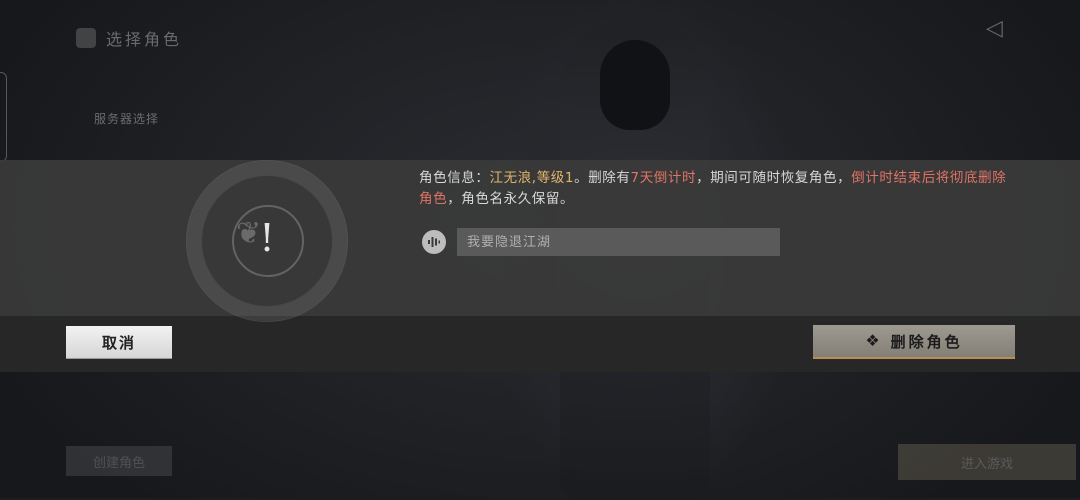 The image size is (1080, 500). What do you see at coordinates (602, 178) in the screenshot?
I see `info-text-1: 。删除有` at bounding box center [602, 178].